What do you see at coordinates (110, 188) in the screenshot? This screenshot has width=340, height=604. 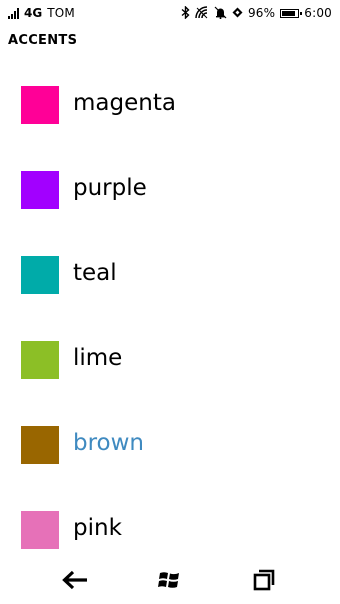 I see `accent-label: purple` at bounding box center [110, 188].